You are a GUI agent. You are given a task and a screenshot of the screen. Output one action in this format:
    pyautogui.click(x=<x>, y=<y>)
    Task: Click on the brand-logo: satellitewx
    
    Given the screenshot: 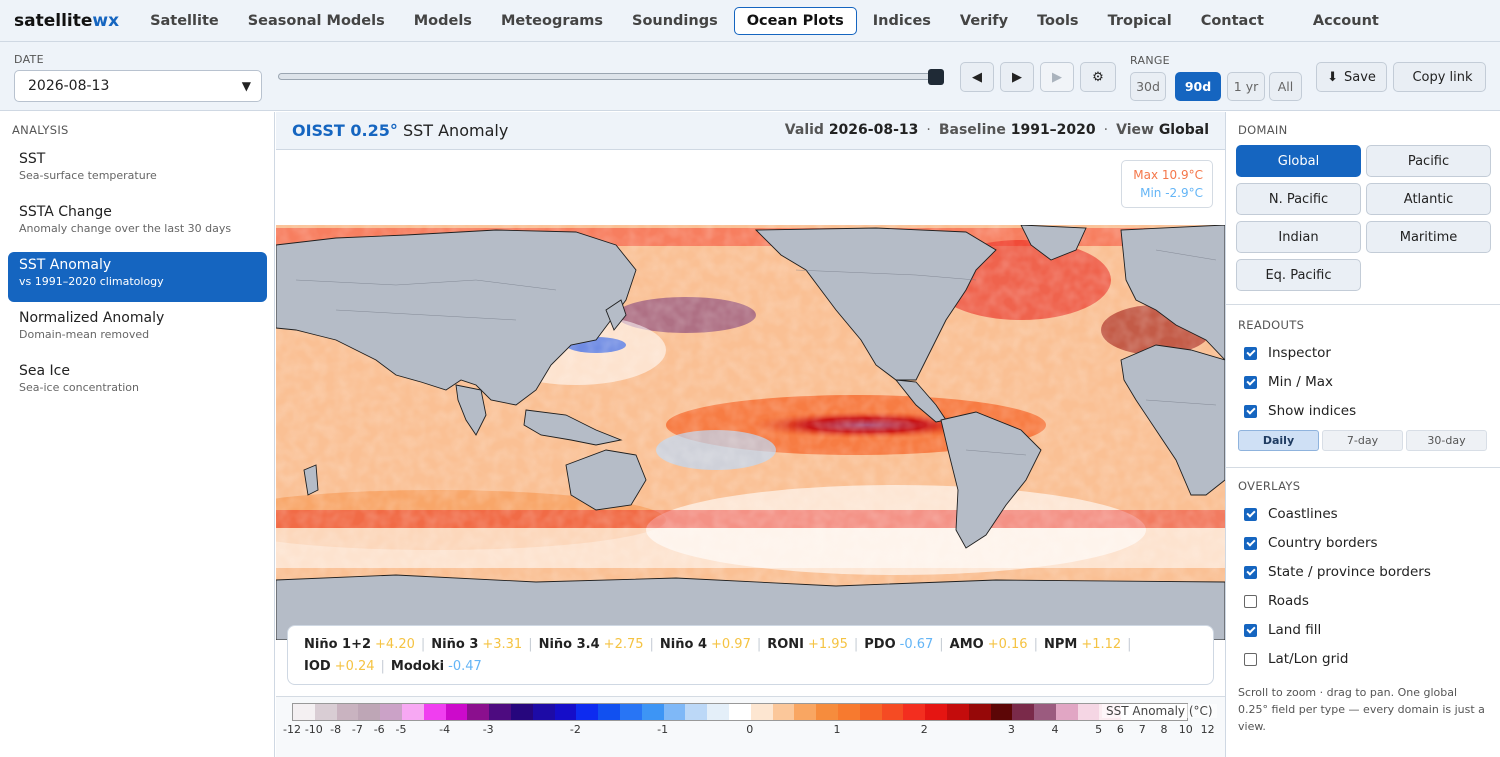 What is the action you would take?
    pyautogui.click(x=66, y=21)
    